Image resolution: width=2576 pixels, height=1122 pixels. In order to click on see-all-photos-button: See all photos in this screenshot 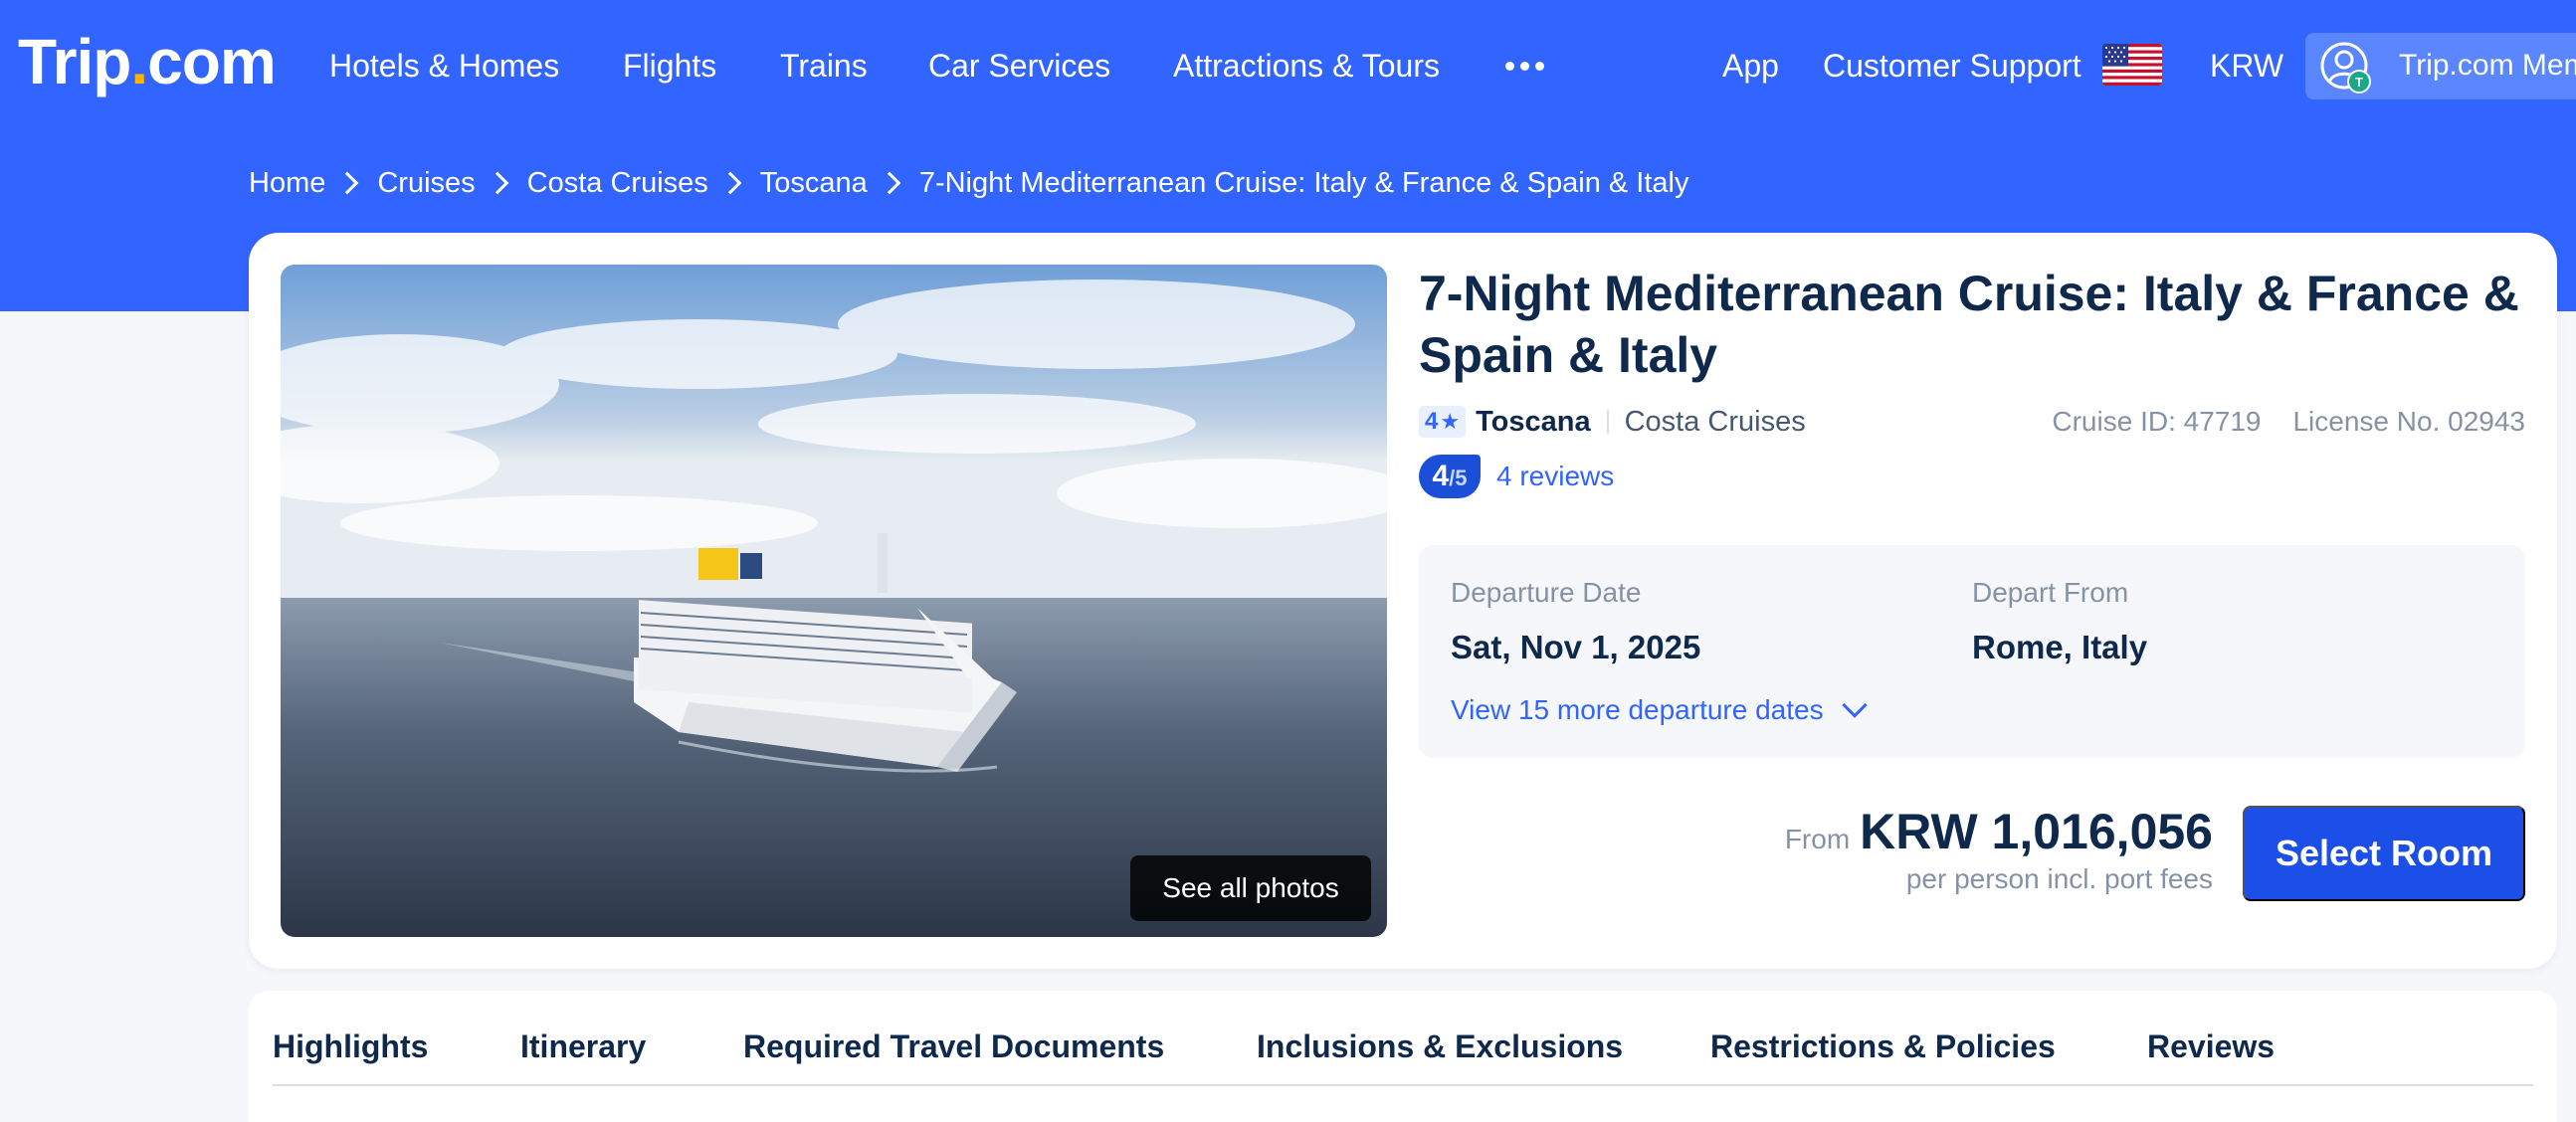, I will do `click(1250, 888)`.